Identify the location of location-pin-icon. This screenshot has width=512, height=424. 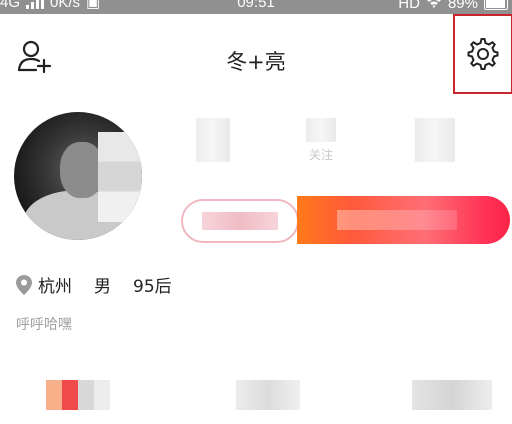
(24, 284).